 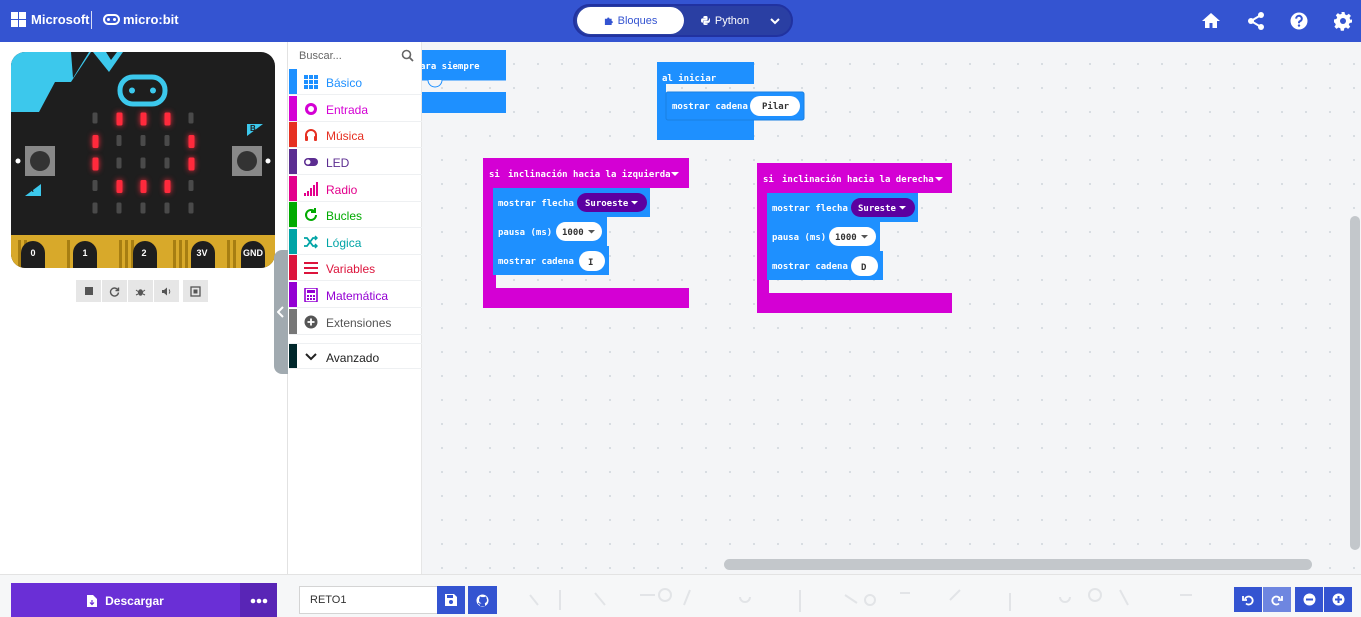 I want to click on restart-button, so click(x=114, y=291).